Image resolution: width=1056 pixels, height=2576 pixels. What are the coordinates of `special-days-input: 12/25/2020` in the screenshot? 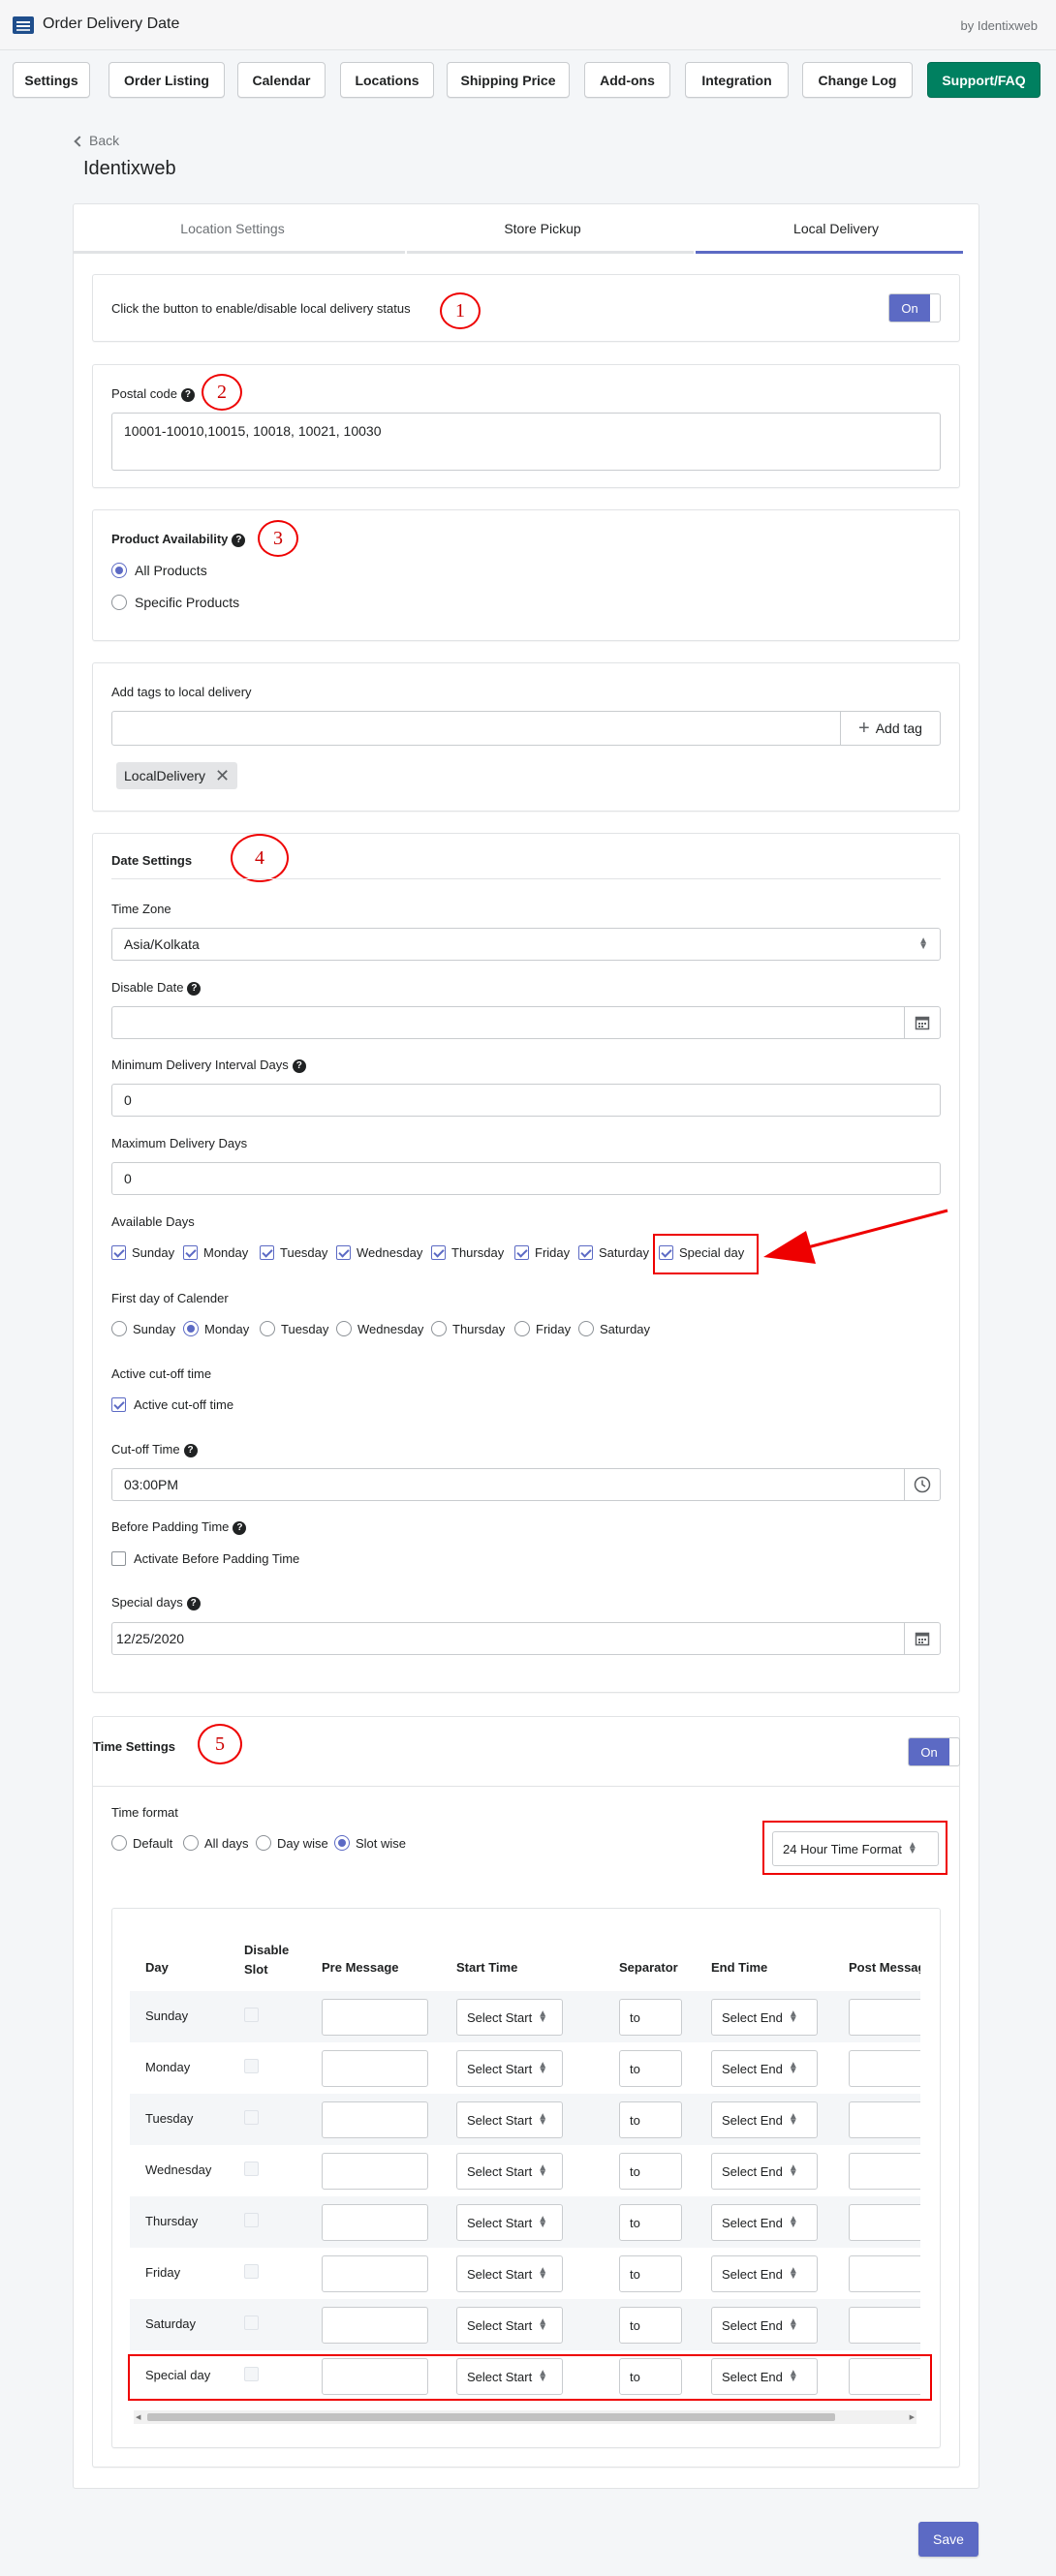 It's located at (508, 1638).